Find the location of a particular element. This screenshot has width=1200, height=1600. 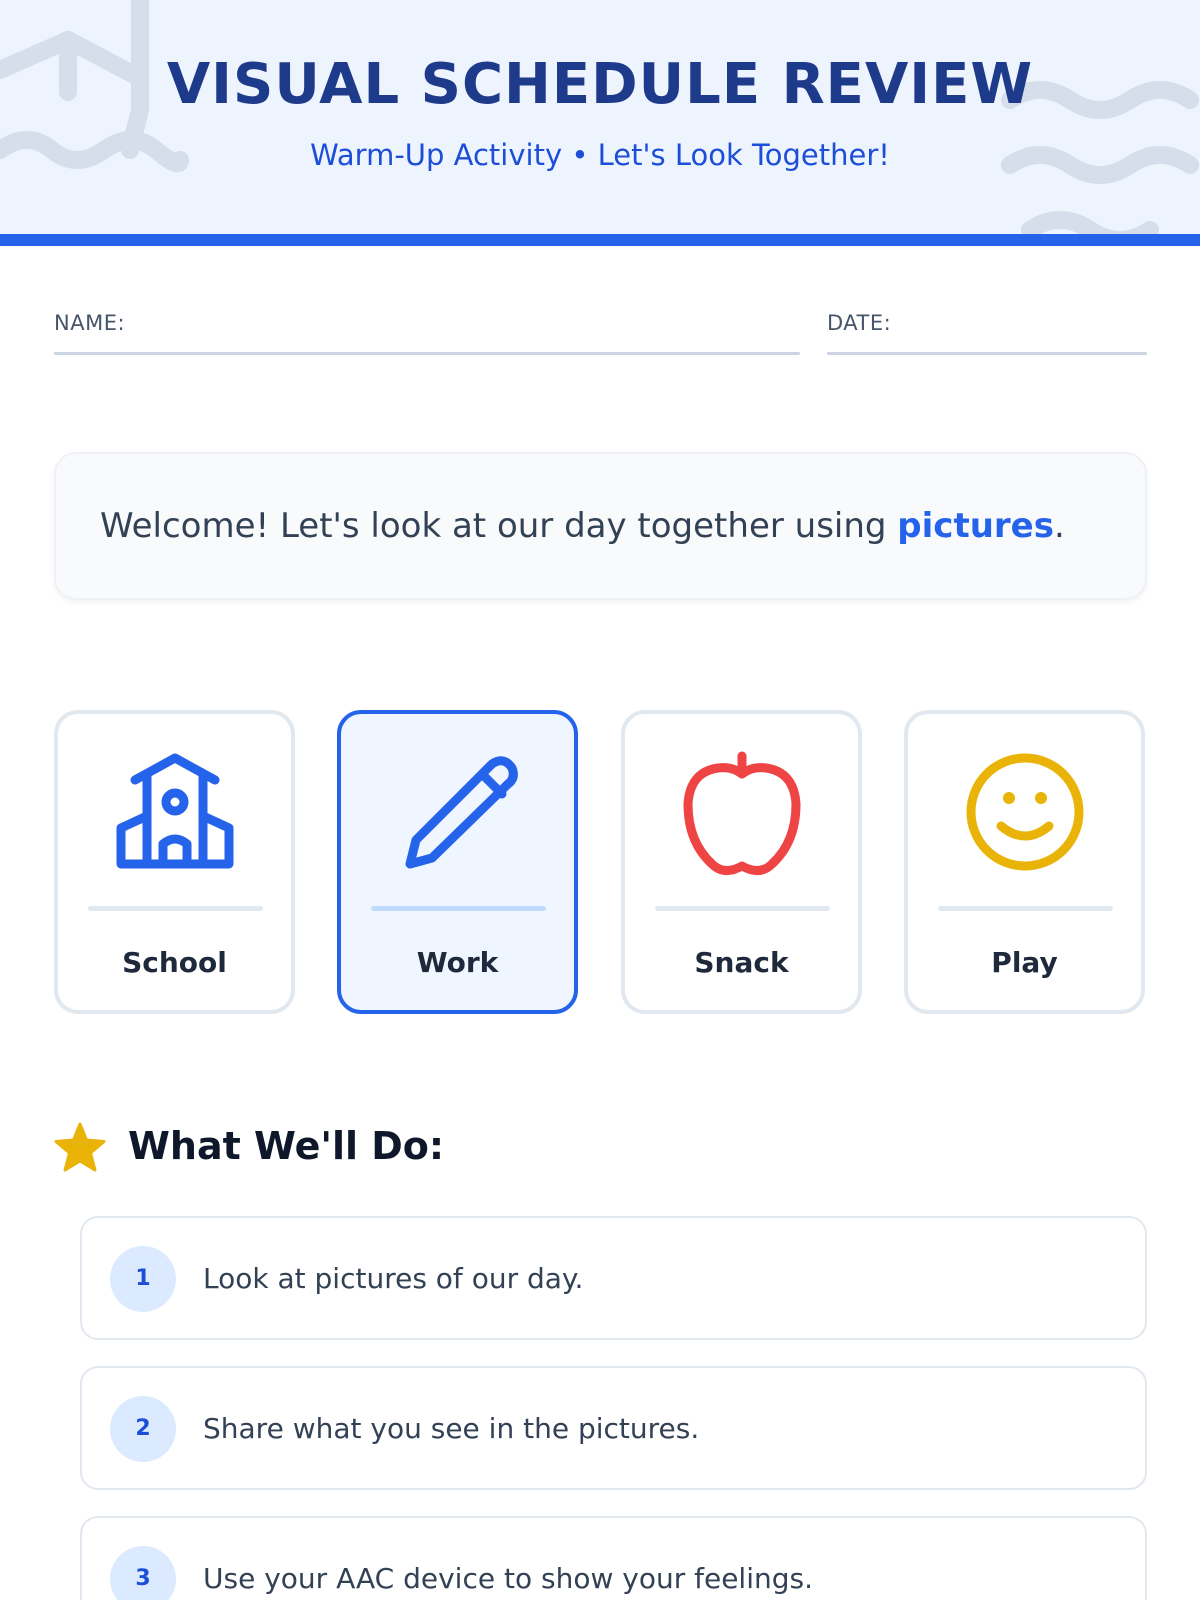

schedule-card-work: Work is located at coordinates (457, 862).